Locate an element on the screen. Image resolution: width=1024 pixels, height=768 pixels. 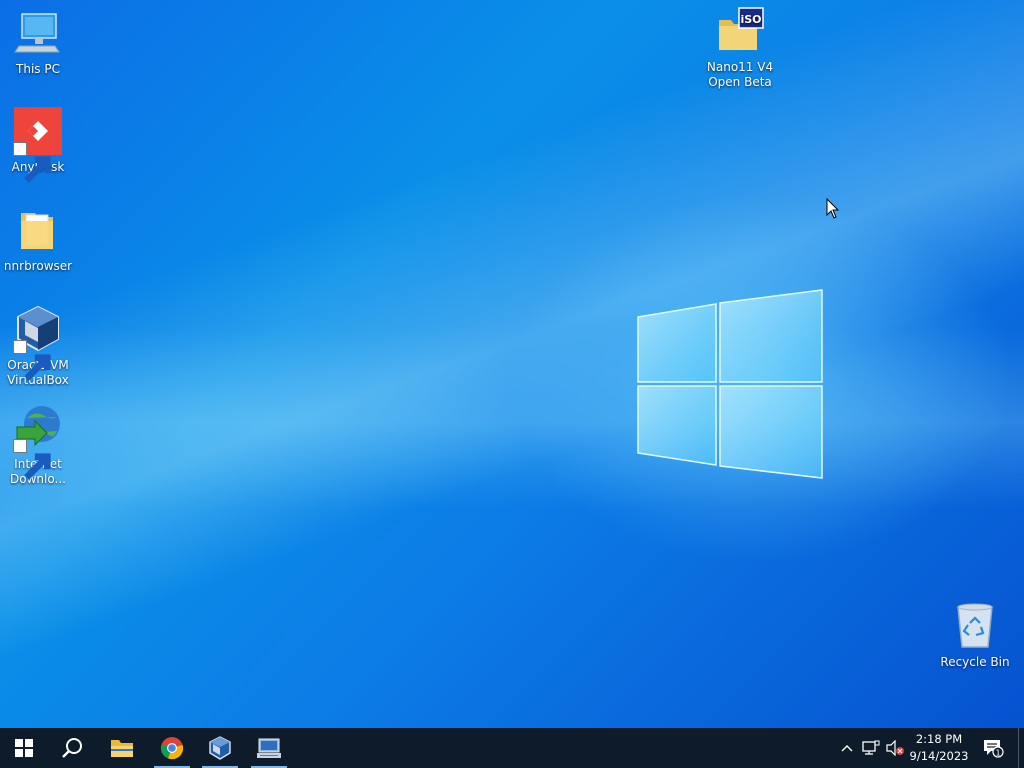
desktop-icon-nano11-iso: iSO Nano11 V4 Open Beta is located at coordinates (740, 48).